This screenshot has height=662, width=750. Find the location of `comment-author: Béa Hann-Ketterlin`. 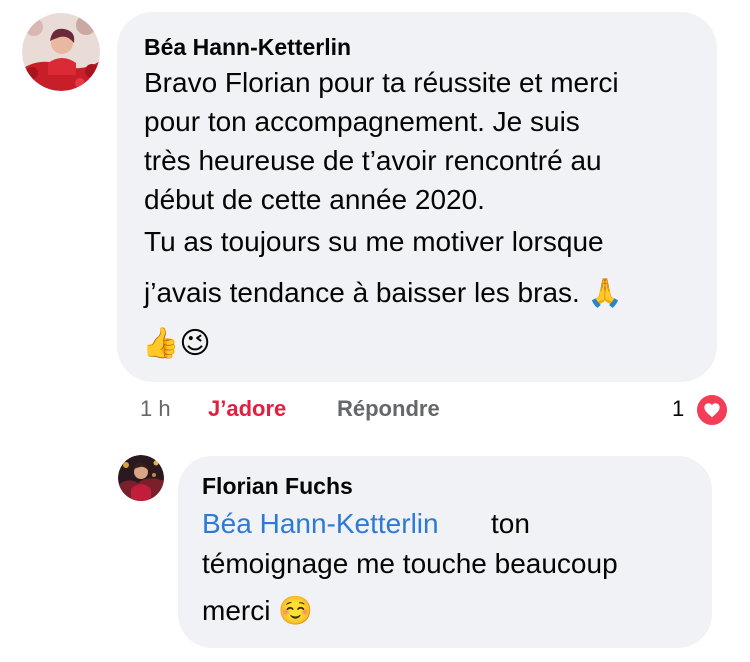

comment-author: Béa Hann-Ketterlin is located at coordinates (247, 47).